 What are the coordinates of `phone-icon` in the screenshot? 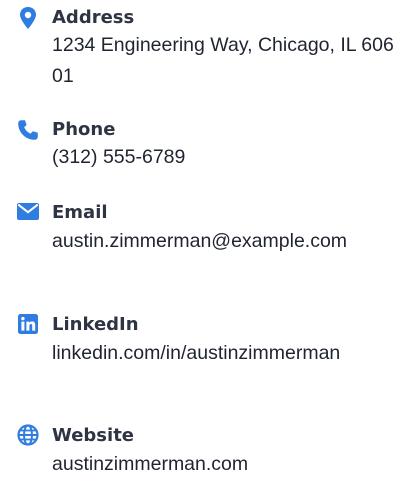 It's located at (28, 130).